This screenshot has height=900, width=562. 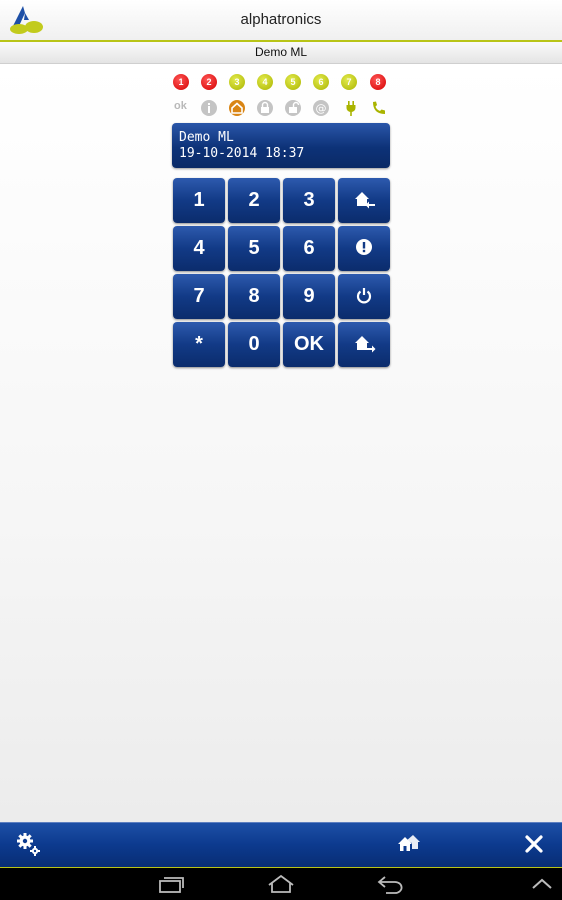 What do you see at coordinates (206, 137) in the screenshot?
I see `display-line-1: Demo ML` at bounding box center [206, 137].